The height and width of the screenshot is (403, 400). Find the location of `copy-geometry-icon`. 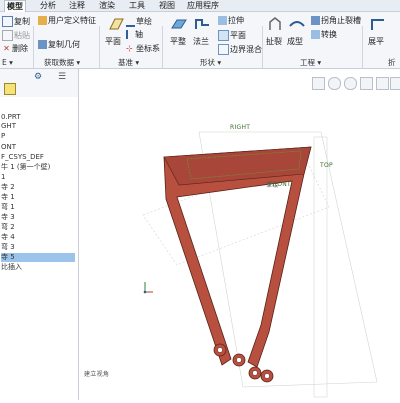

copy-geometry-icon is located at coordinates (42, 44).